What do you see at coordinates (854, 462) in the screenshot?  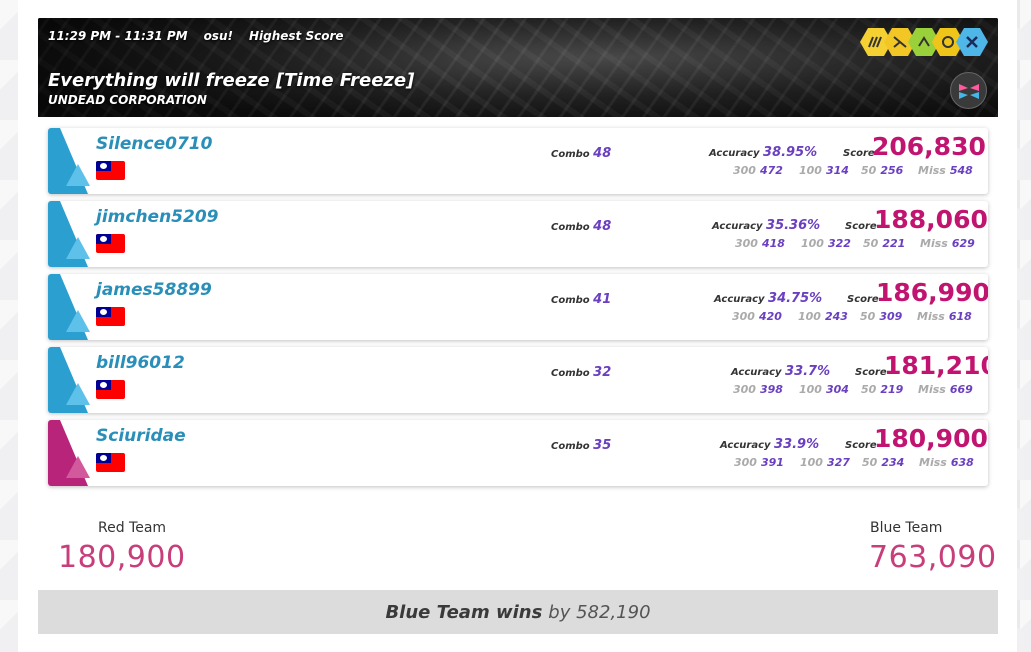 I see `judgement-counts: 300 391 100 327 50 234 Miss 638` at bounding box center [854, 462].